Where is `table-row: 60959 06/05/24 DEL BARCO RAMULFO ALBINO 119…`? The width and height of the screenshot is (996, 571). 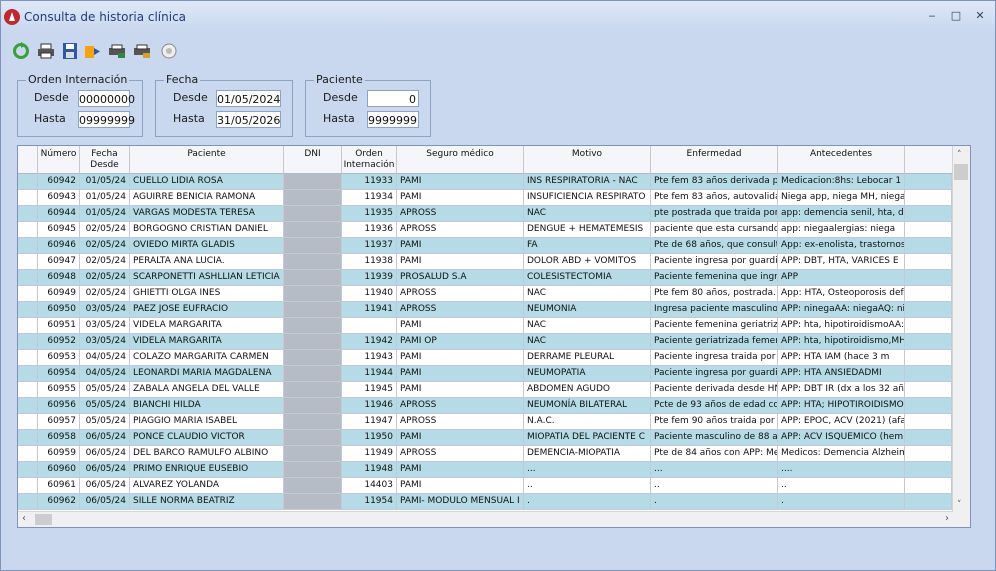 table-row: 60959 06/05/24 DEL BARCO RAMULFO ALBINO 119… is located at coordinates (485, 454).